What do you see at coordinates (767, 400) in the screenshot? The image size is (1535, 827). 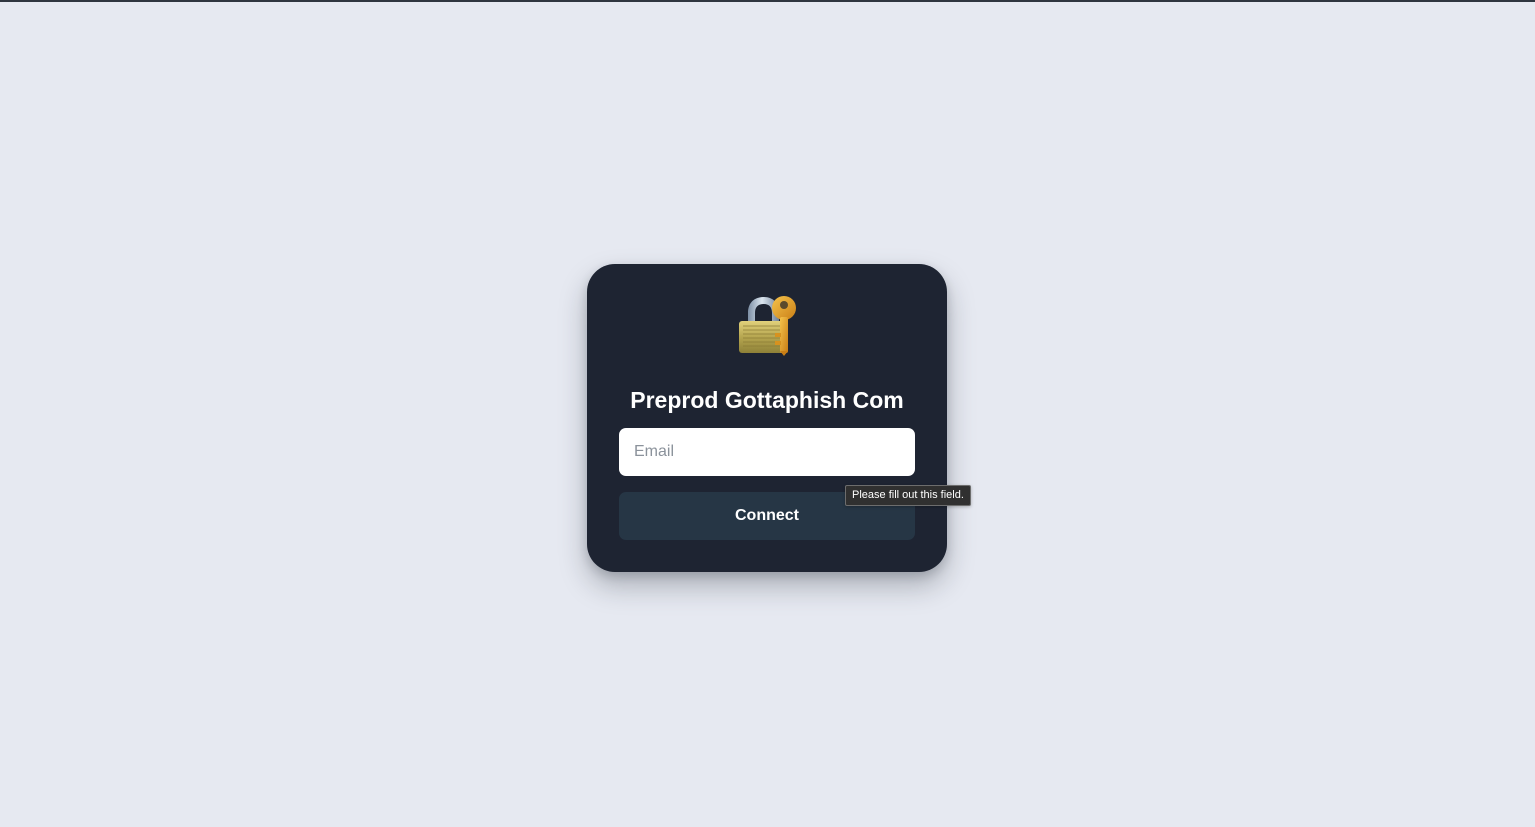 I see `page-title: Preprod Gottaphish Com` at bounding box center [767, 400].